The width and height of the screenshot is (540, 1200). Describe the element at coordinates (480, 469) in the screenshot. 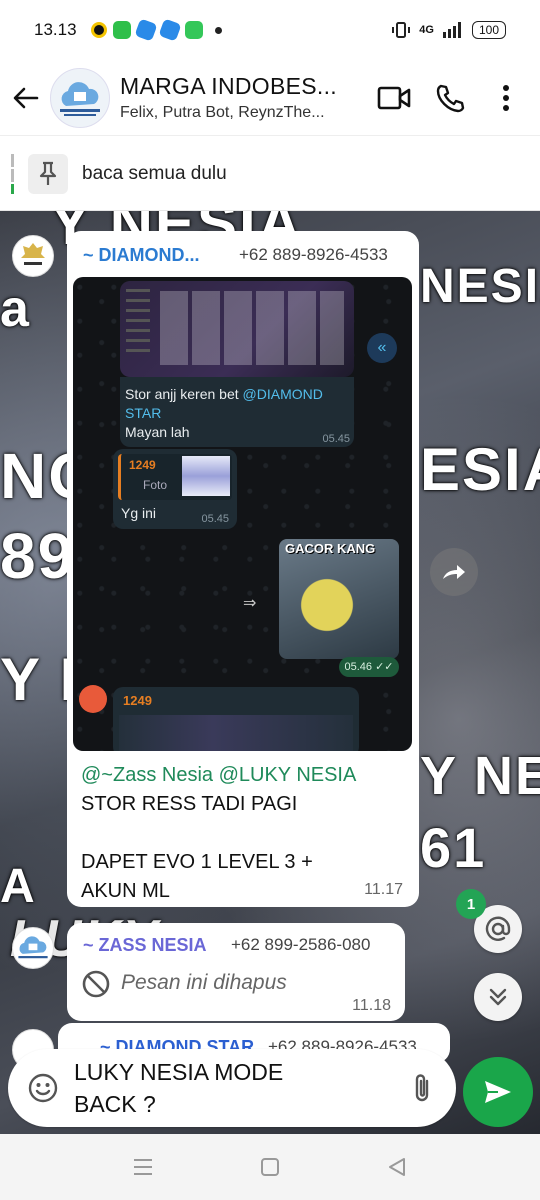

I see `wallpaper-text: ESIA` at that location.